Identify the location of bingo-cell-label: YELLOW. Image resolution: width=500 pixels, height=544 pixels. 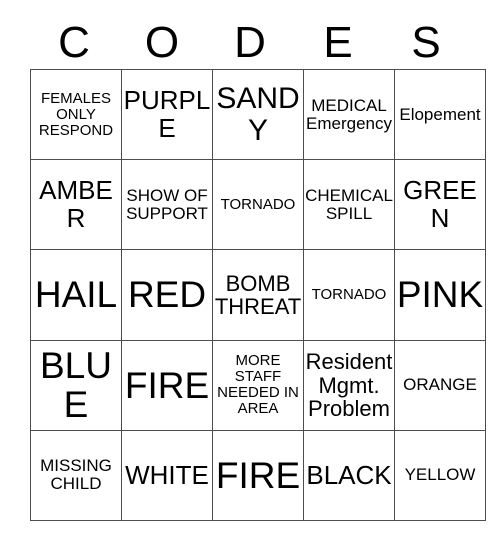
(440, 475).